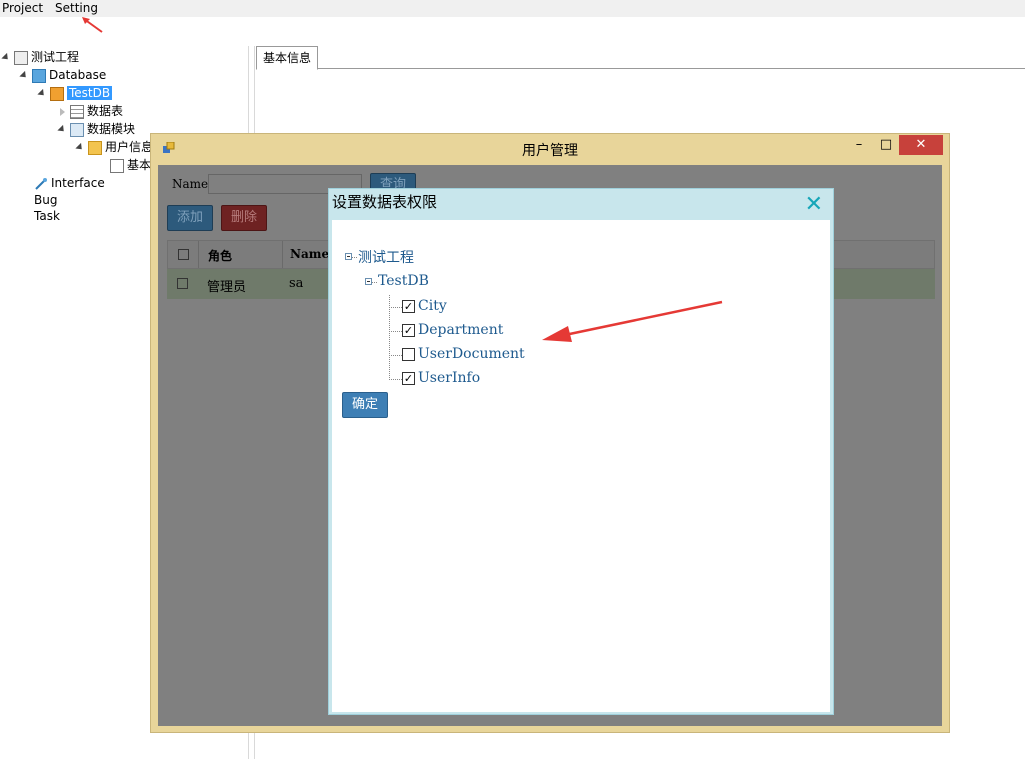 This screenshot has height=759, width=1025. What do you see at coordinates (21, 57) in the screenshot?
I see `project-icon` at bounding box center [21, 57].